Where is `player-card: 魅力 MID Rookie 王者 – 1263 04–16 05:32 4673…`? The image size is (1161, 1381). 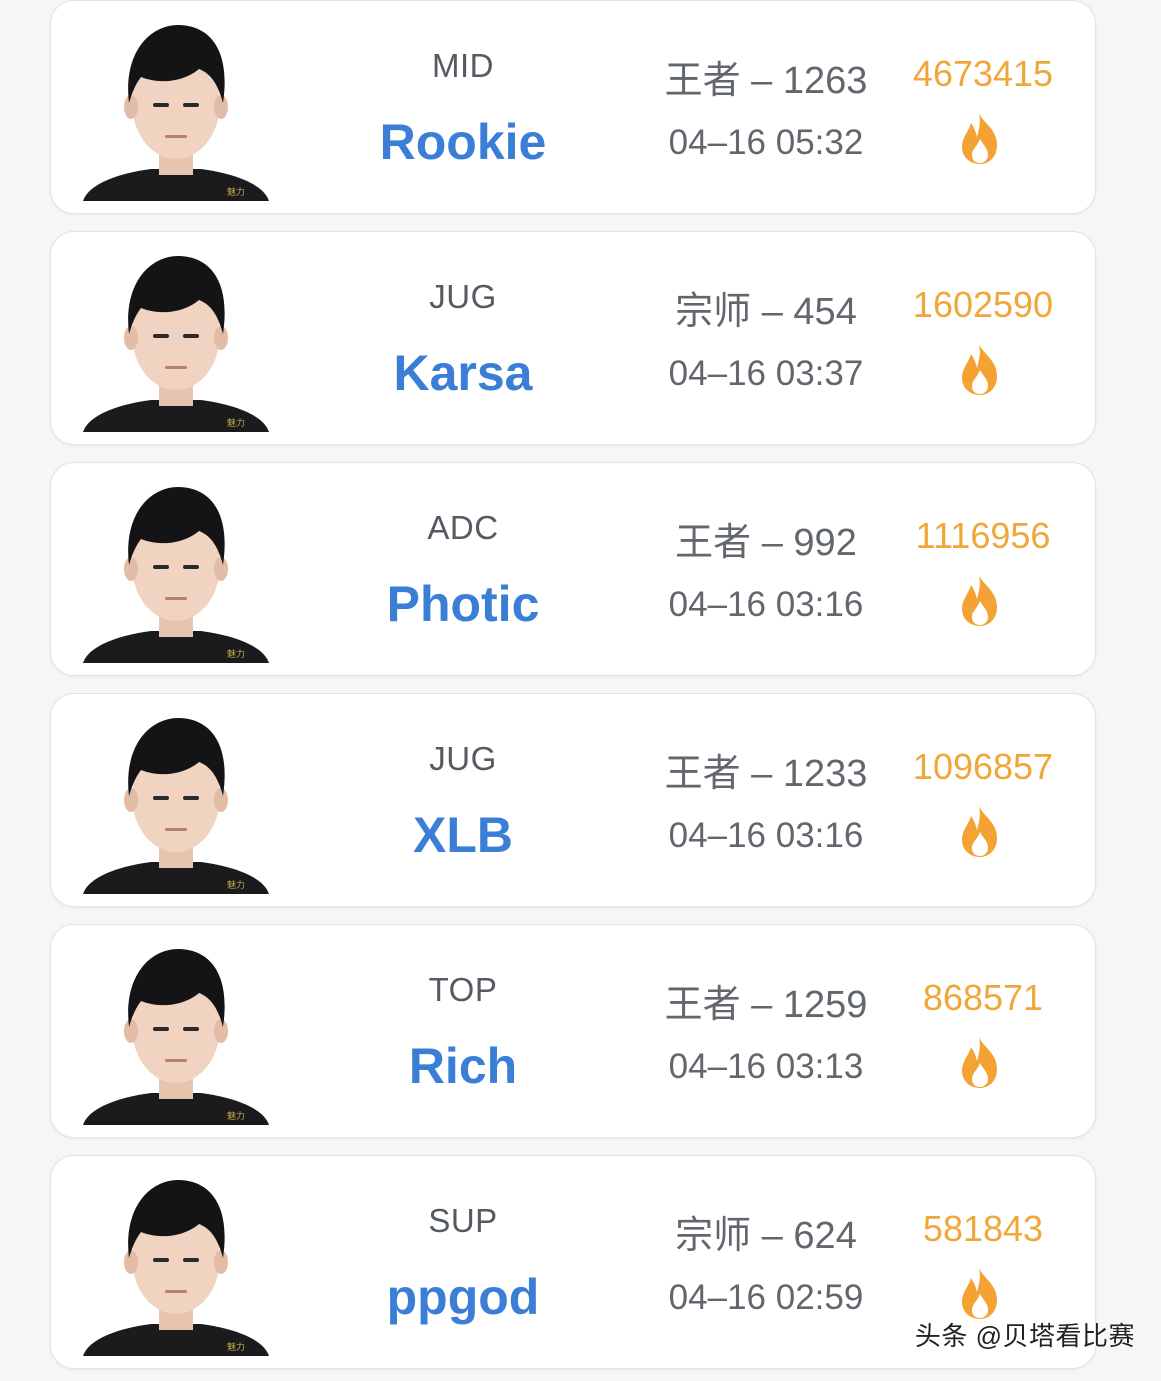 player-card: 魅力 MID Rookie 王者 – 1263 04–16 05:32 4673… is located at coordinates (573, 107).